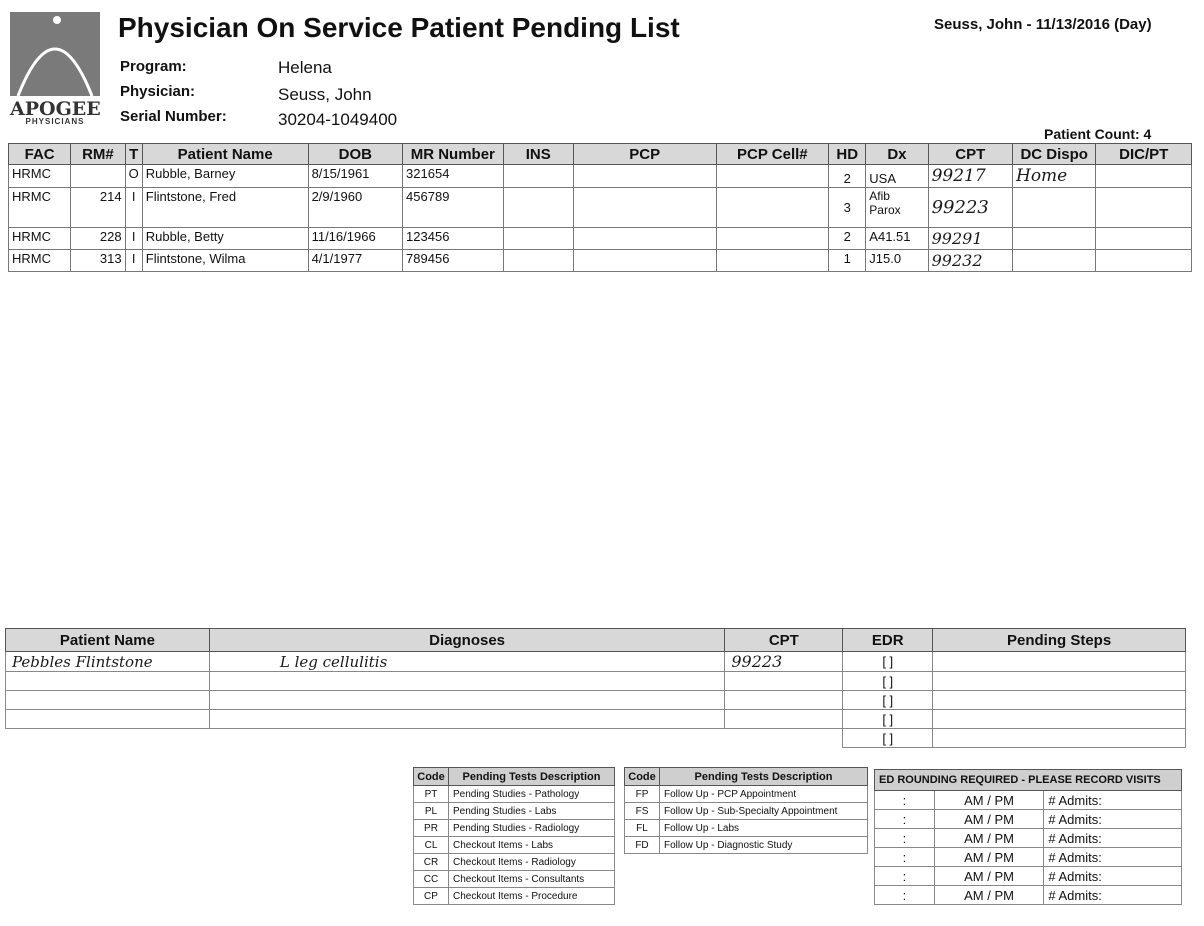 This screenshot has width=1204, height=926. Describe the element at coordinates (1054, 154) in the screenshot. I see `col-dc-dispo: DC Dispo` at that location.